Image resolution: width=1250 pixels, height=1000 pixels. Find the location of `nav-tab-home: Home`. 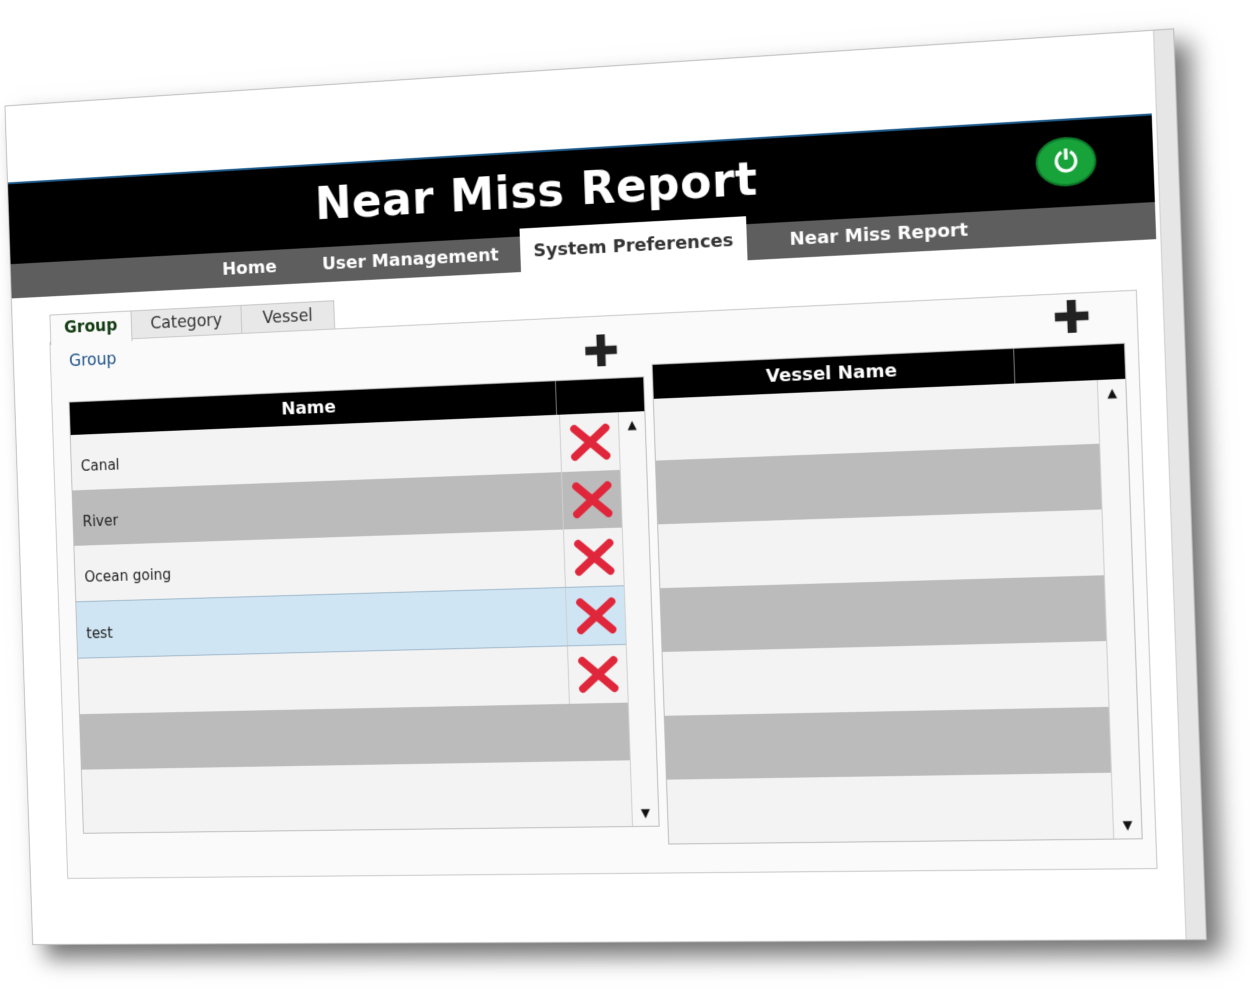

nav-tab-home: Home is located at coordinates (250, 268).